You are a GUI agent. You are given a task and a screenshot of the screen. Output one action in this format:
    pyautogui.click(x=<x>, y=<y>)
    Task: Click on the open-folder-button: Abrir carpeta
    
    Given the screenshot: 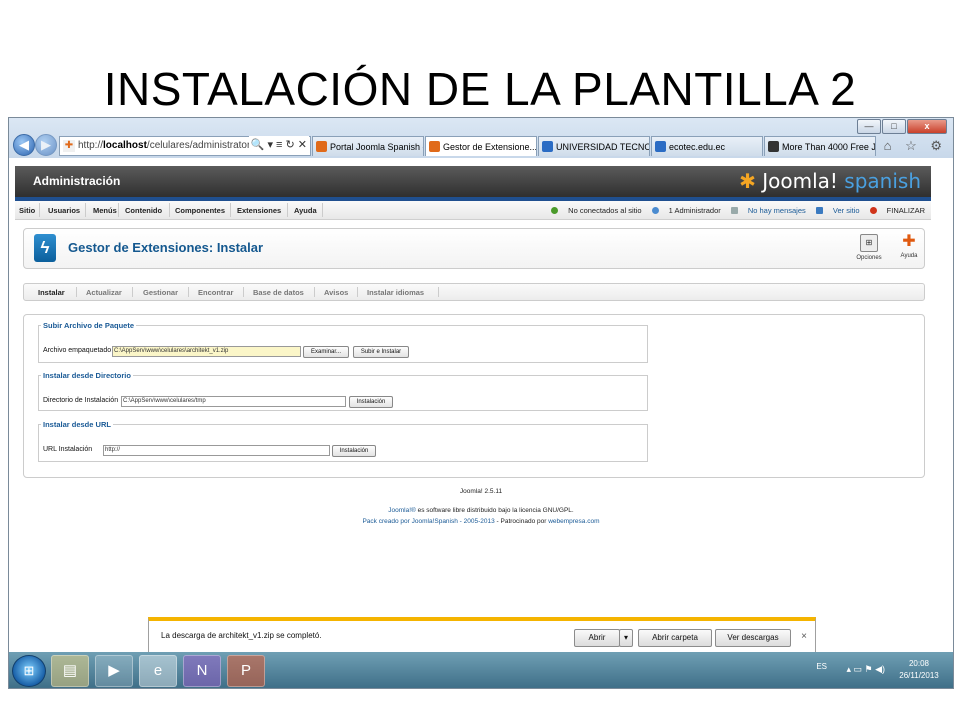 What is the action you would take?
    pyautogui.click(x=675, y=638)
    